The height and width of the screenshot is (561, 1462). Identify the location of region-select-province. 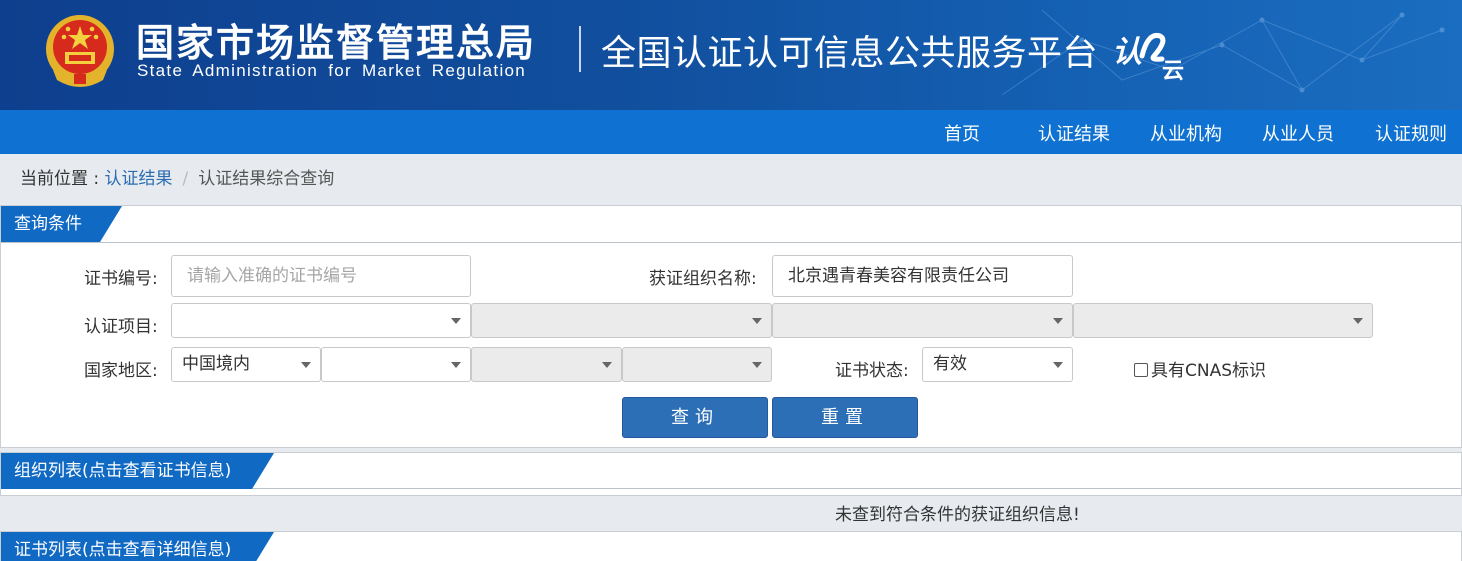
(396, 364).